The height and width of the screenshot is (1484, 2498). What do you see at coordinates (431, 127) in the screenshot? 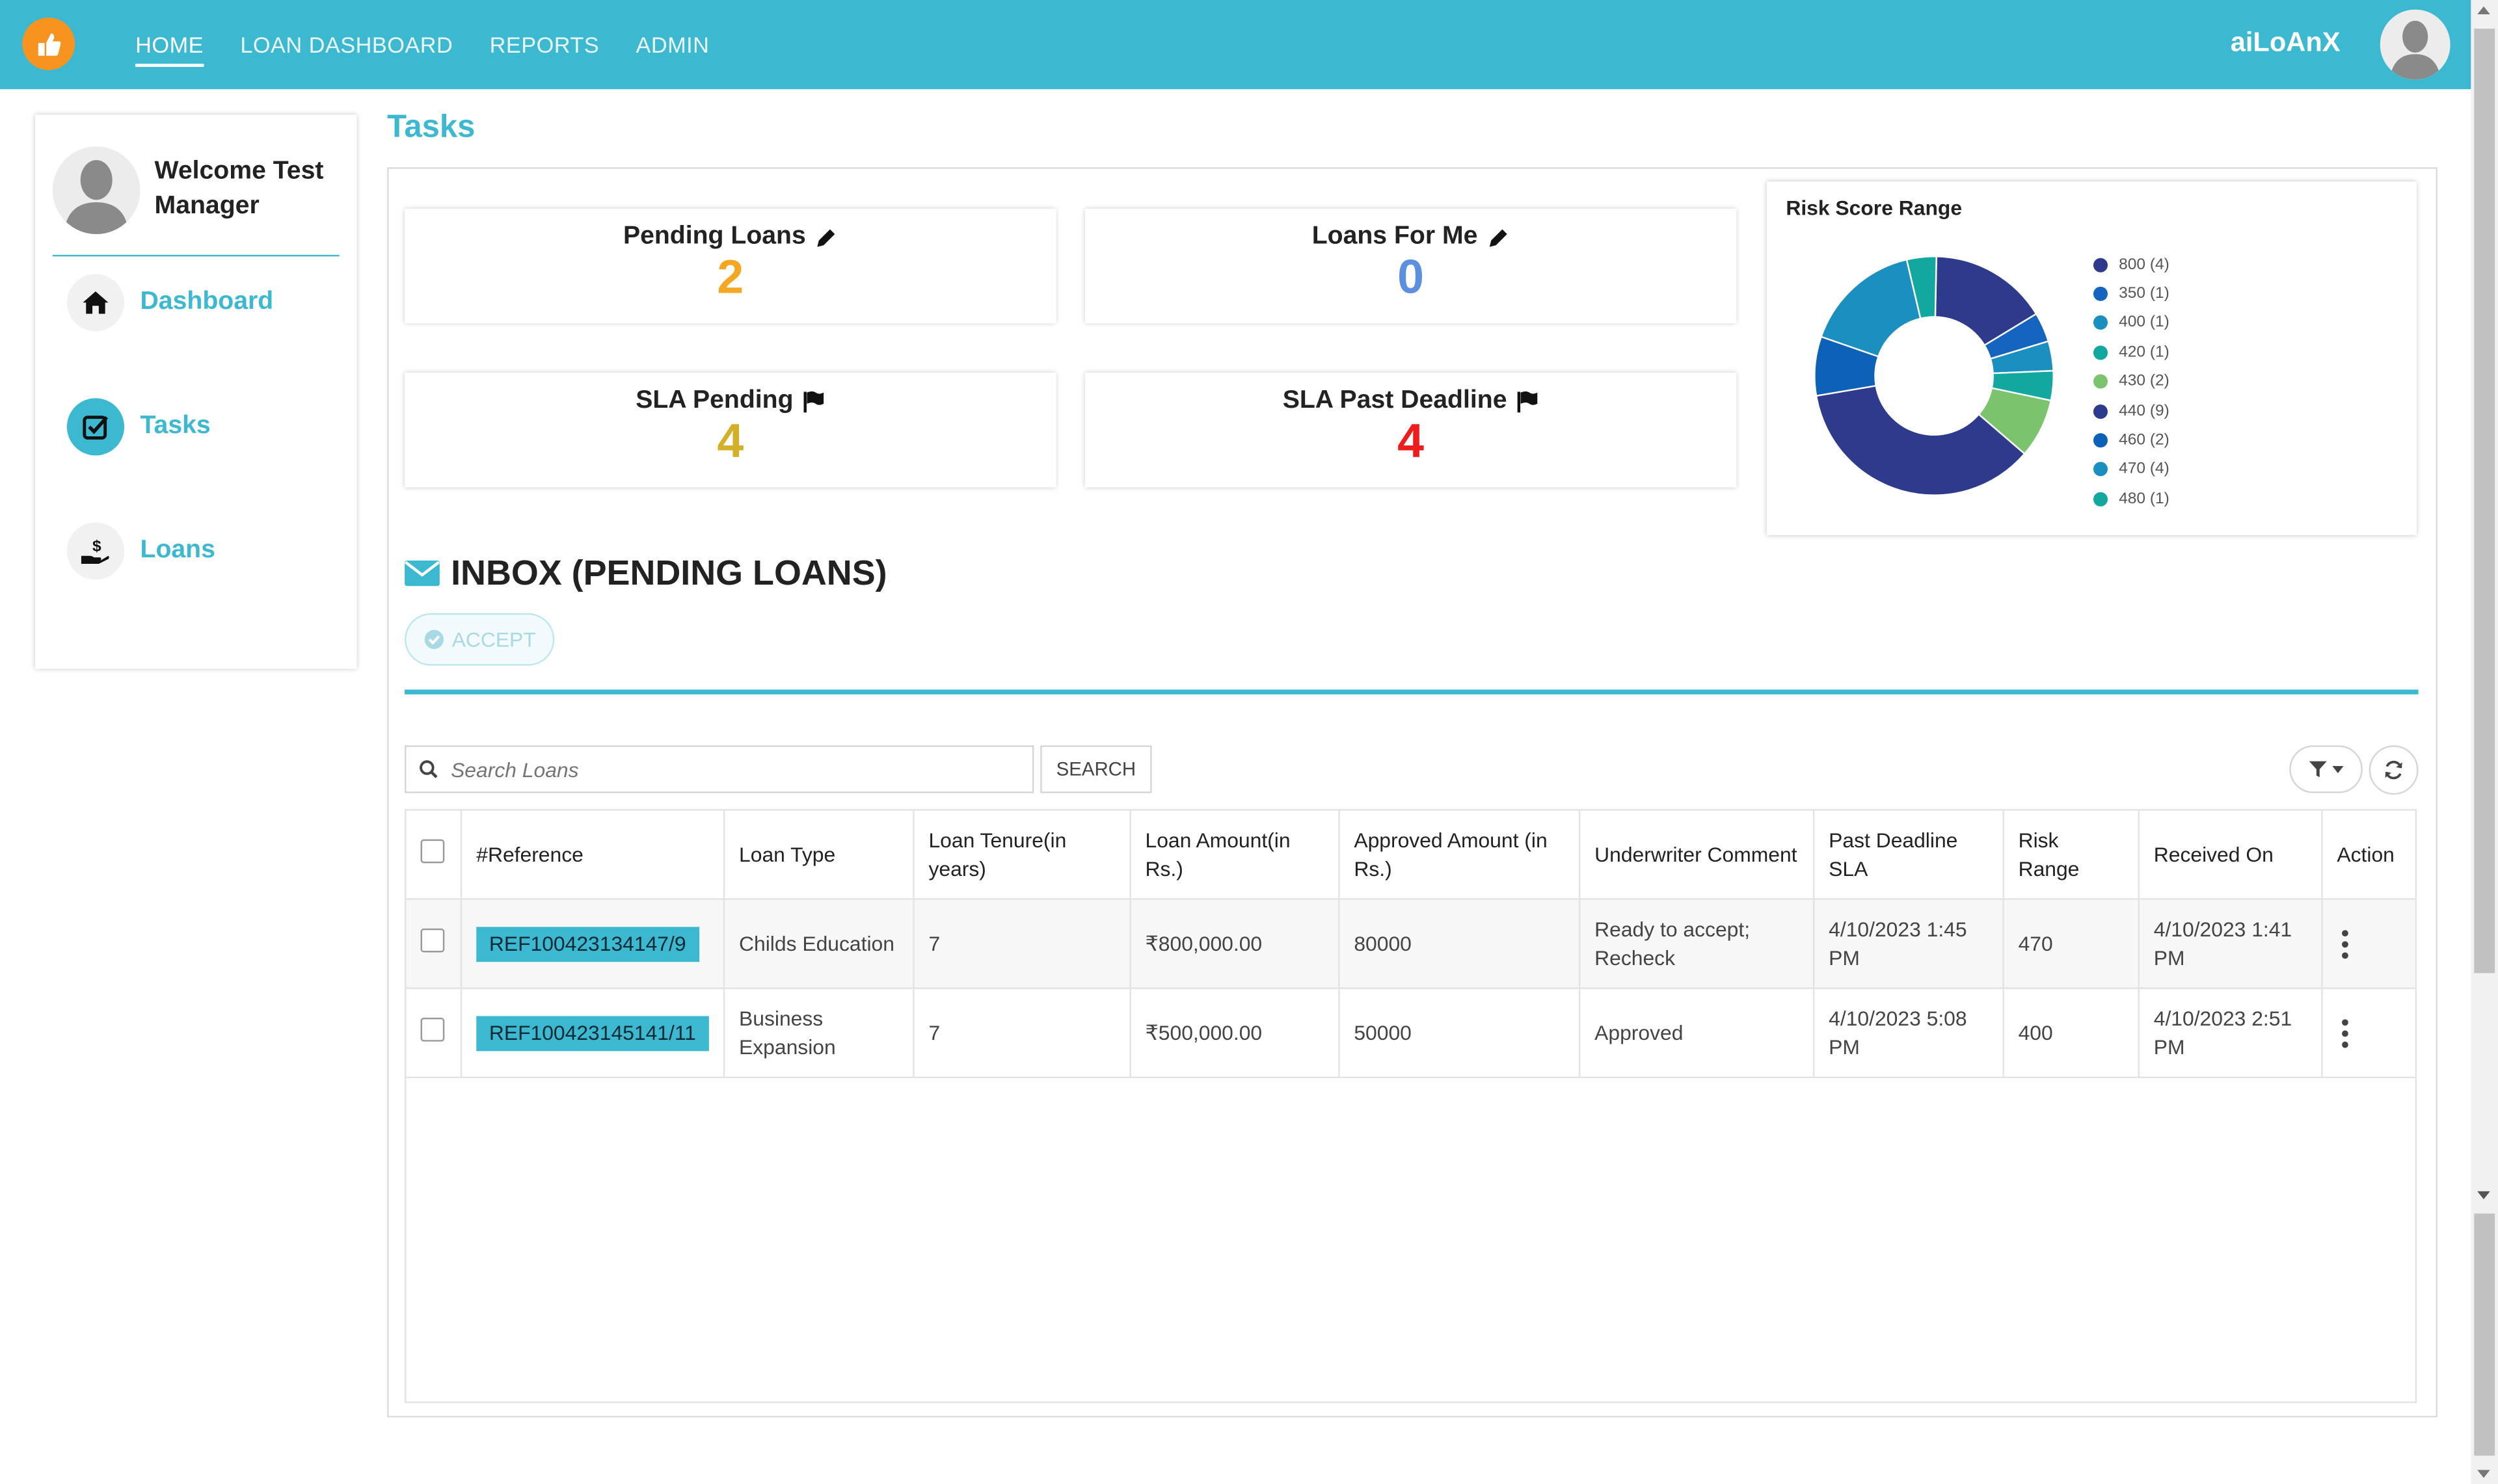
I see `page-title: Tasks` at bounding box center [431, 127].